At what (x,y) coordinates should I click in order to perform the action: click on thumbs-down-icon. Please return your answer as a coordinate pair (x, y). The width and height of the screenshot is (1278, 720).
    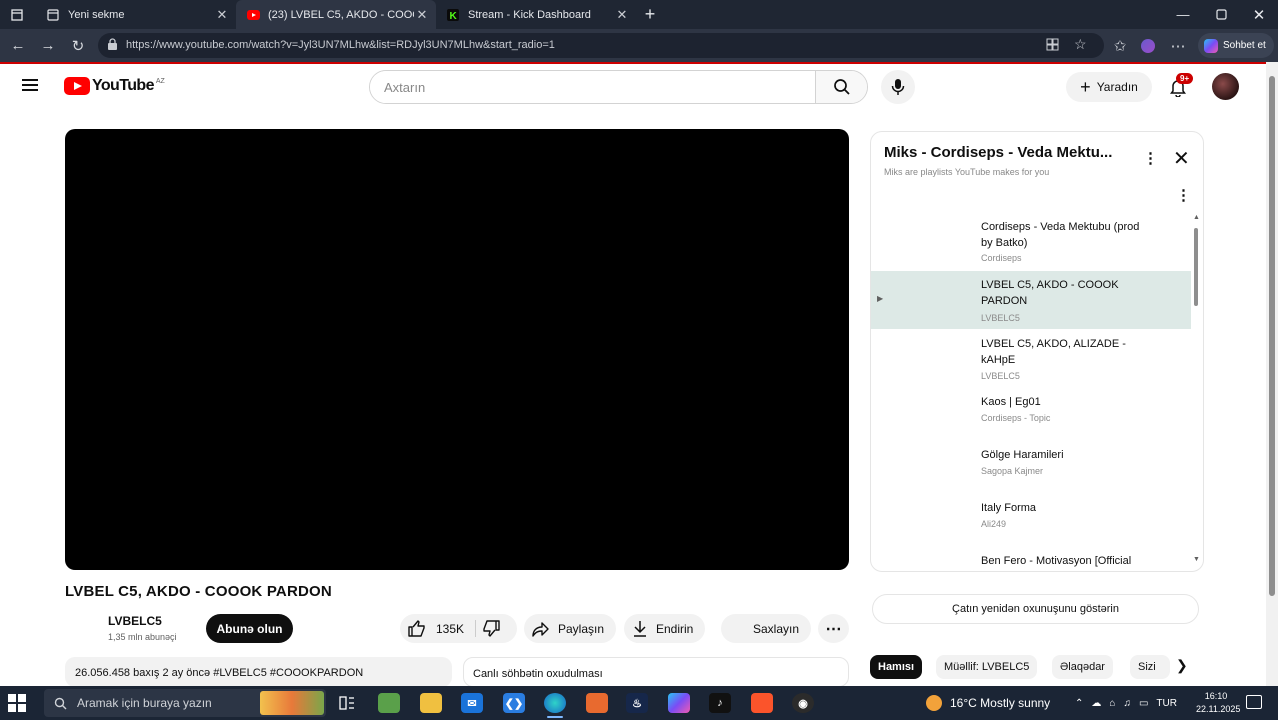
    Looking at the image, I should click on (491, 628).